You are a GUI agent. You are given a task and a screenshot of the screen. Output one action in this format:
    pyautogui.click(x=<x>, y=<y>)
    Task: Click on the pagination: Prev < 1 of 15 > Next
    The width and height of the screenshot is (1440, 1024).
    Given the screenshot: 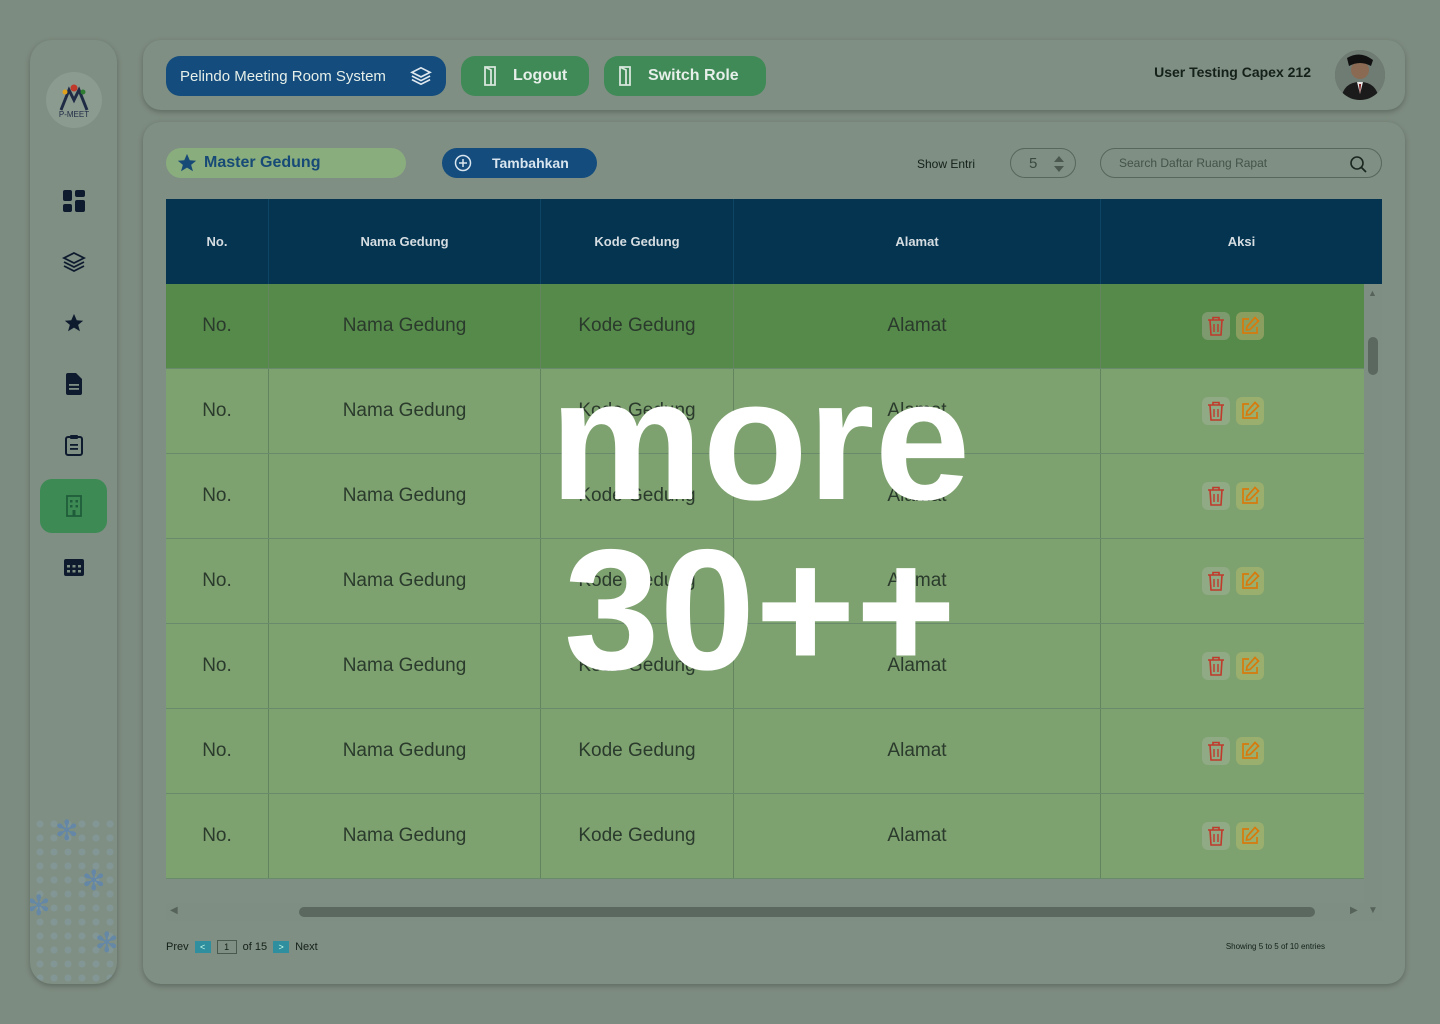 What is the action you would take?
    pyautogui.click(x=242, y=947)
    